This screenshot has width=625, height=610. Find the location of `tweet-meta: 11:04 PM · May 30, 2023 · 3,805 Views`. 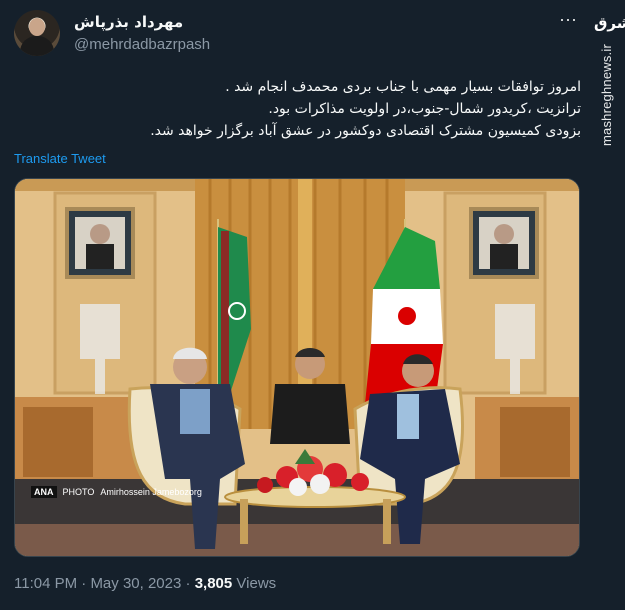

tweet-meta: 11:04 PM · May 30, 2023 · 3,805 Views is located at coordinates (145, 583).